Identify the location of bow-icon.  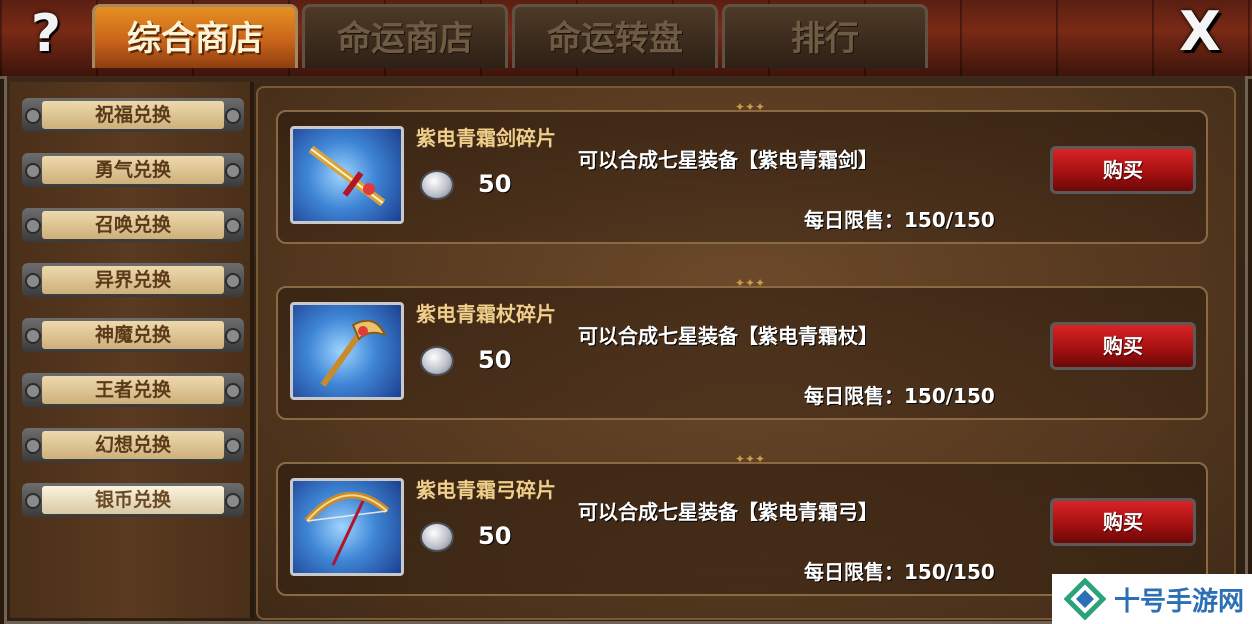
(347, 527).